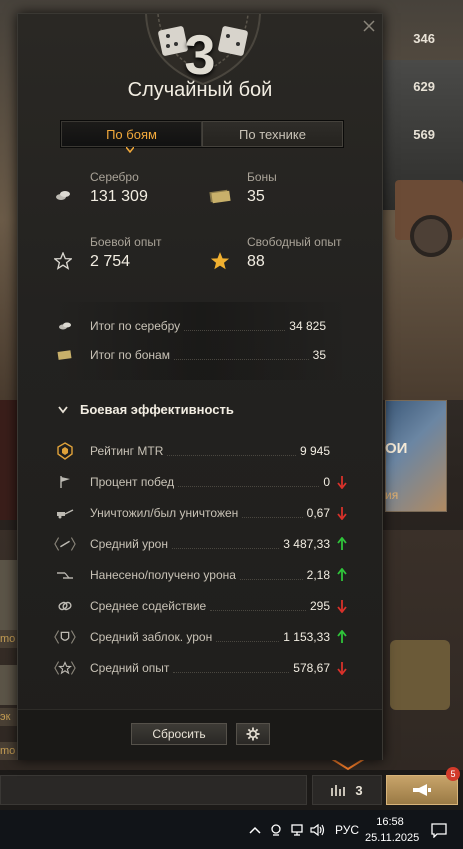  I want to click on totals-block, so click(201, 341).